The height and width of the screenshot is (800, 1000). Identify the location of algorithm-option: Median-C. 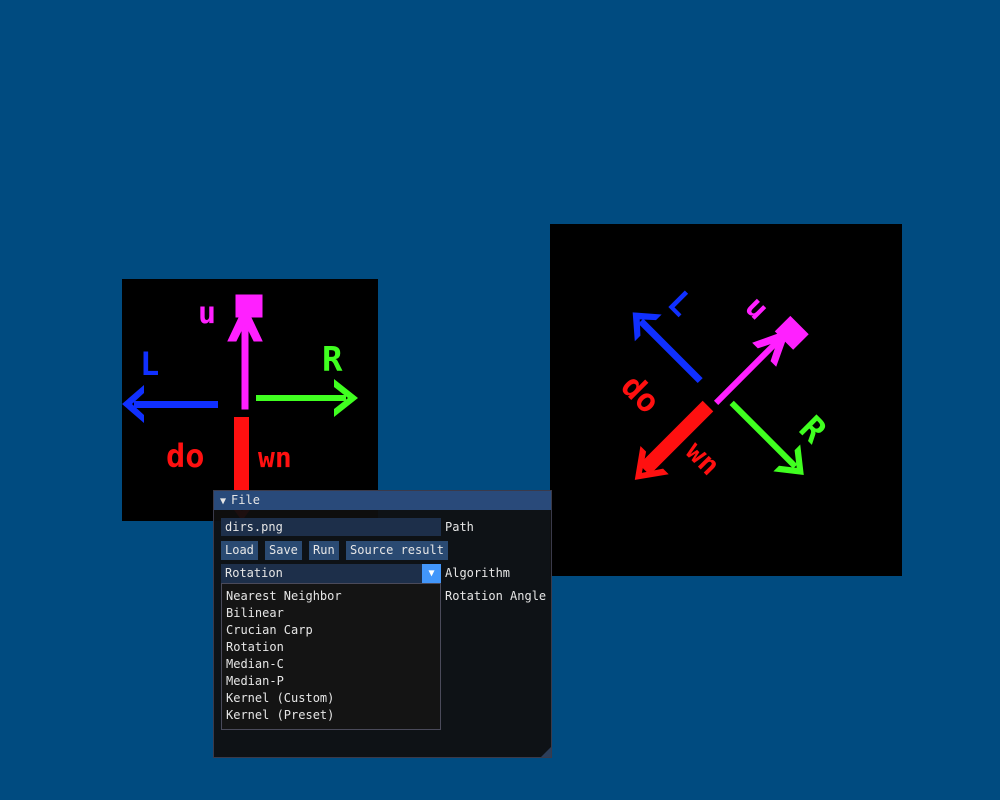
(331, 664).